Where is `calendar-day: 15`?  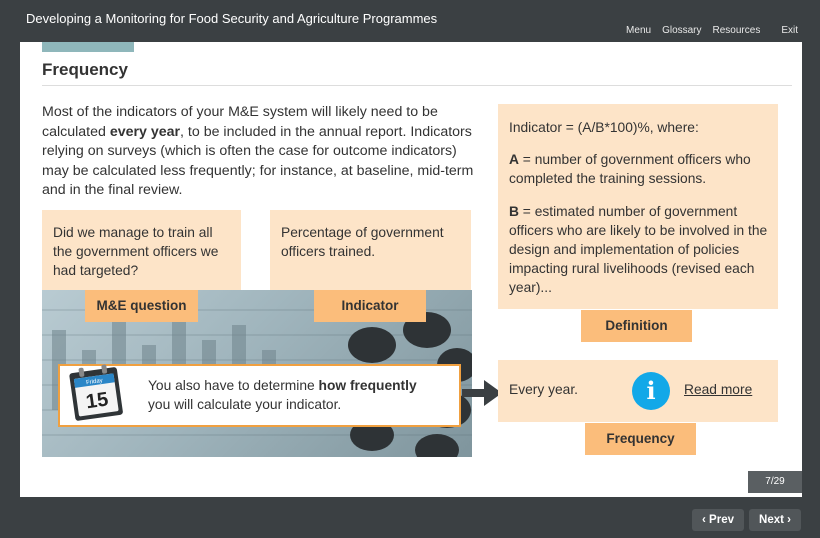
calendar-day: 15 is located at coordinates (97, 400).